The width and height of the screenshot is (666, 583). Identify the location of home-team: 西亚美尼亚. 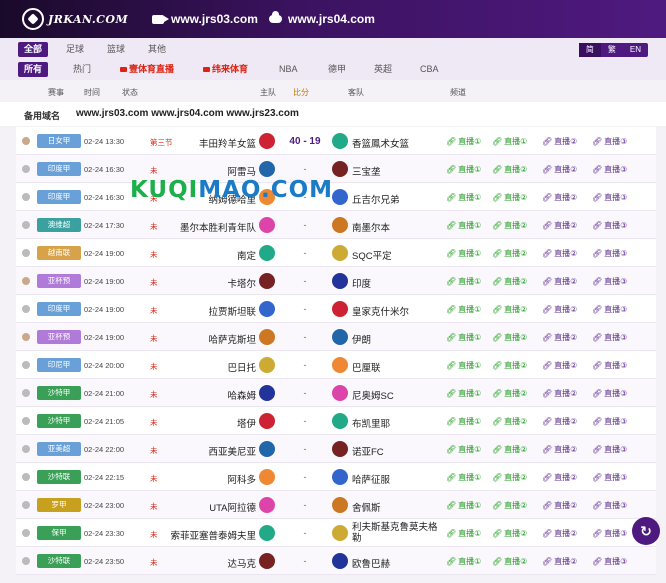
(232, 451).